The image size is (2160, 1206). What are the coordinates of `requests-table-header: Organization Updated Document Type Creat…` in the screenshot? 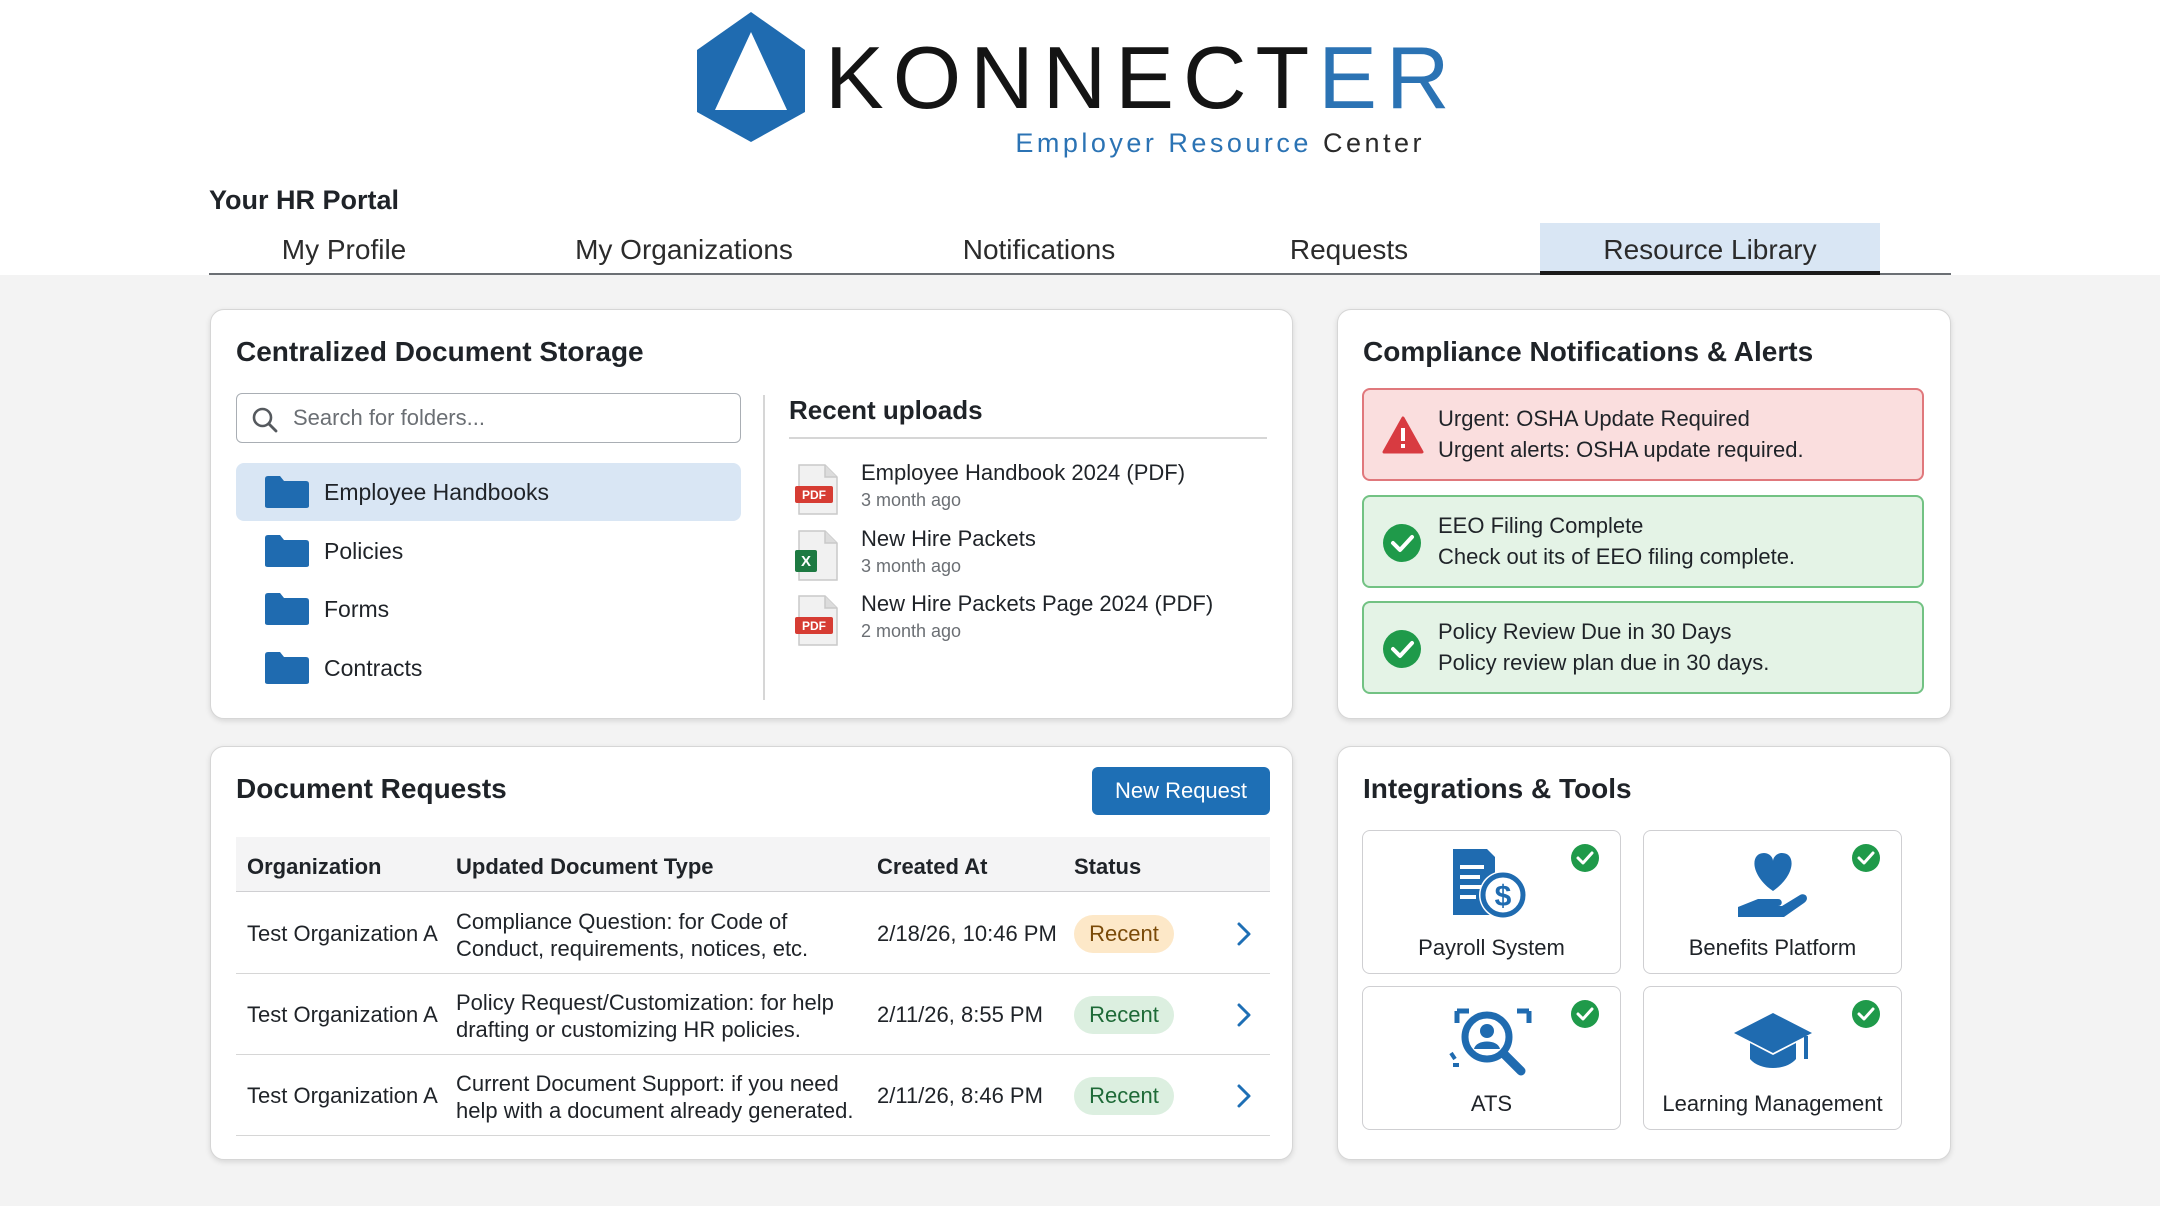 It's located at (753, 864).